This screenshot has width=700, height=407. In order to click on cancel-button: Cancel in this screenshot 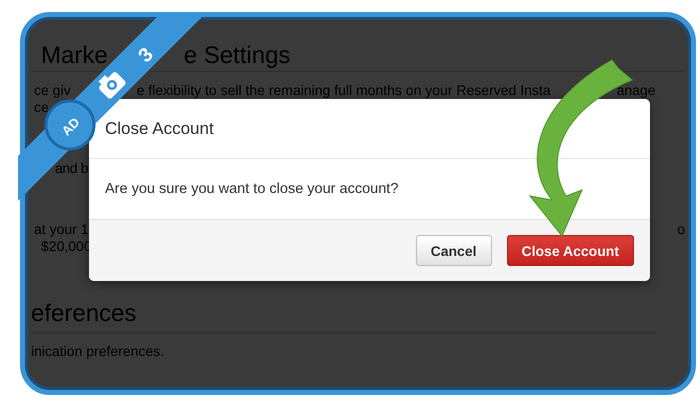, I will do `click(454, 250)`.